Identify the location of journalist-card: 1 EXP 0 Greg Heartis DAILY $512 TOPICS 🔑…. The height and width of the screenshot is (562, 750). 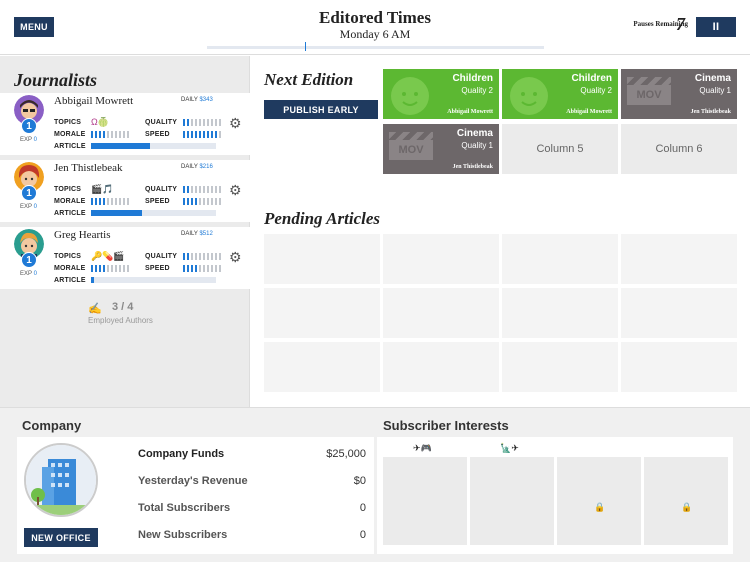
(125, 258).